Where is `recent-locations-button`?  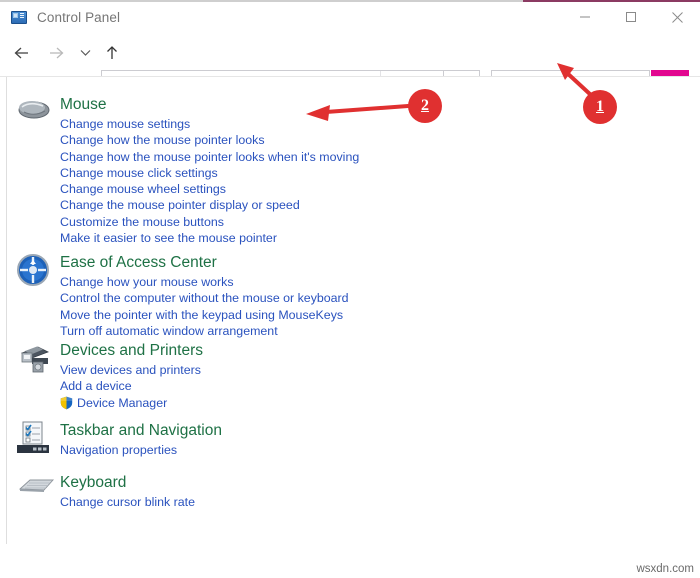
recent-locations-button is located at coordinates (85, 53).